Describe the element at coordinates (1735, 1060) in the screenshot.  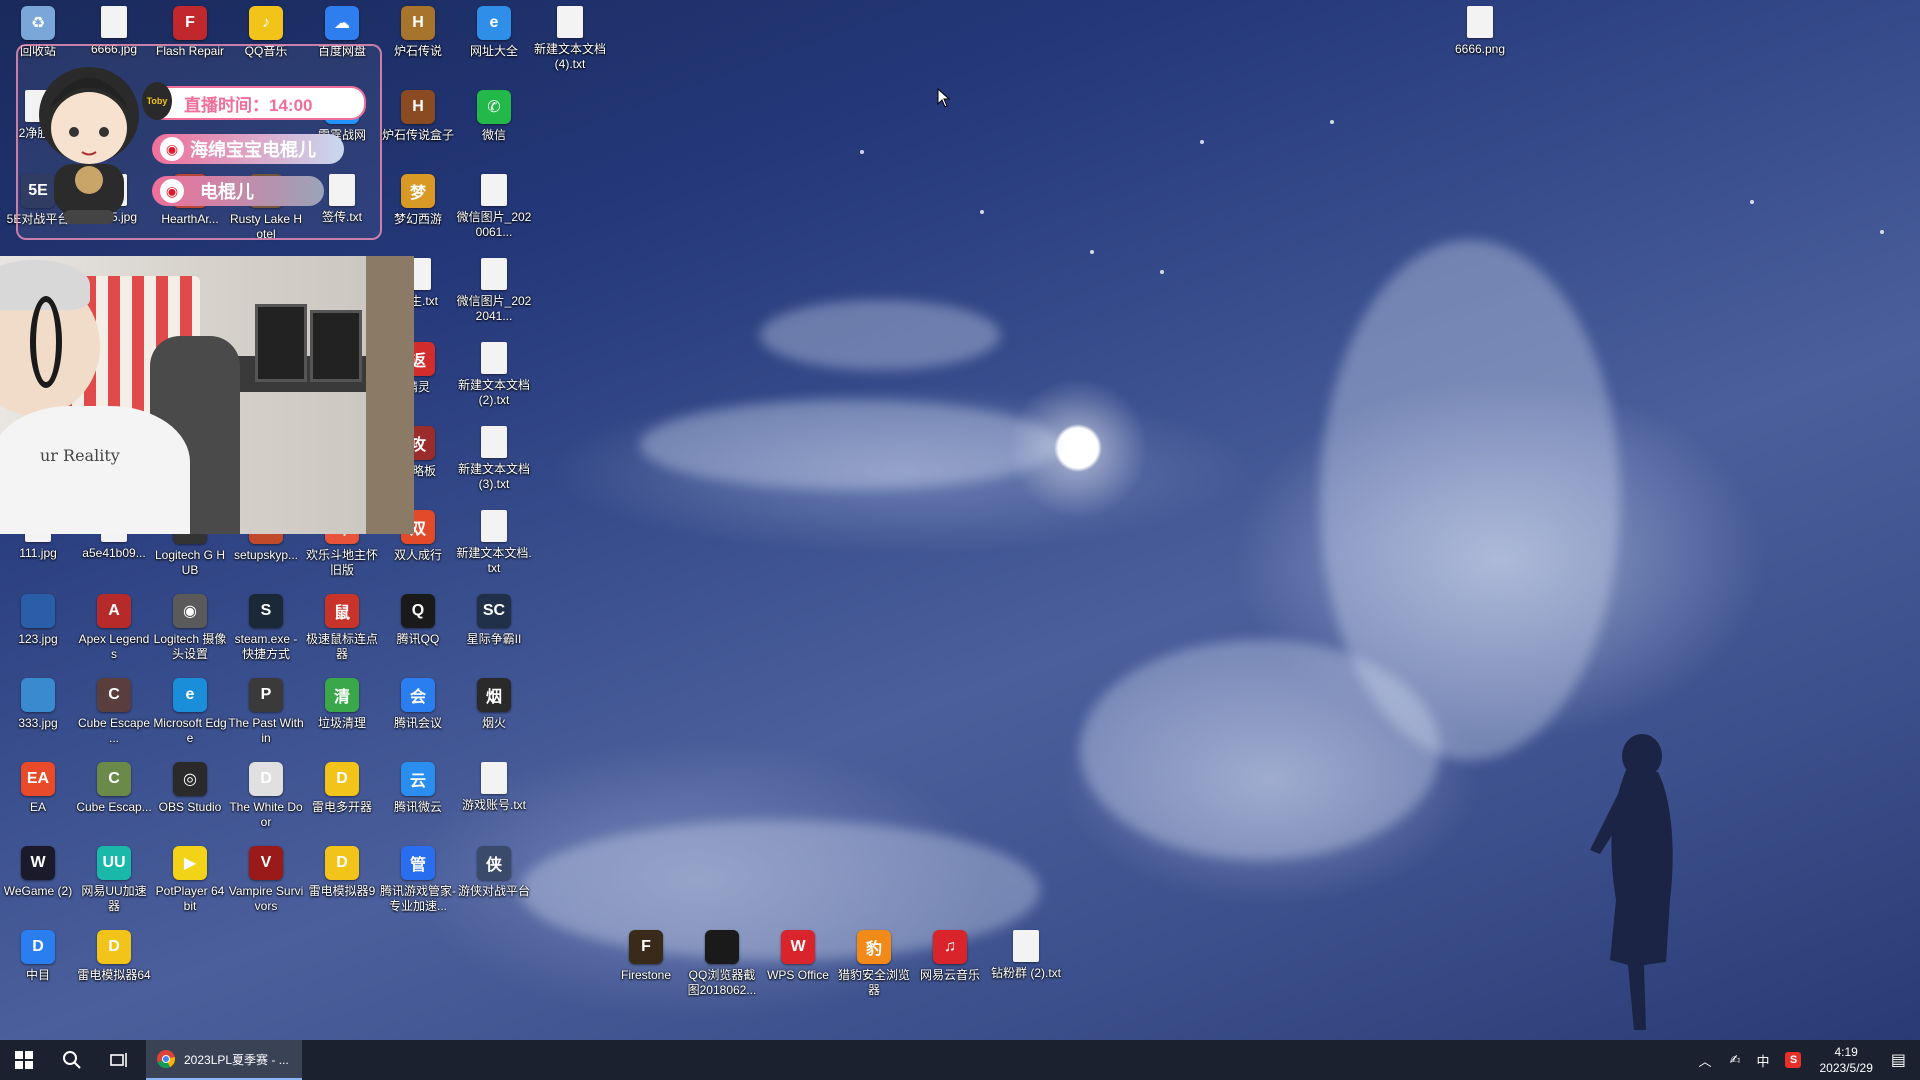
I see `pen-workspace-icon: ✍` at that location.